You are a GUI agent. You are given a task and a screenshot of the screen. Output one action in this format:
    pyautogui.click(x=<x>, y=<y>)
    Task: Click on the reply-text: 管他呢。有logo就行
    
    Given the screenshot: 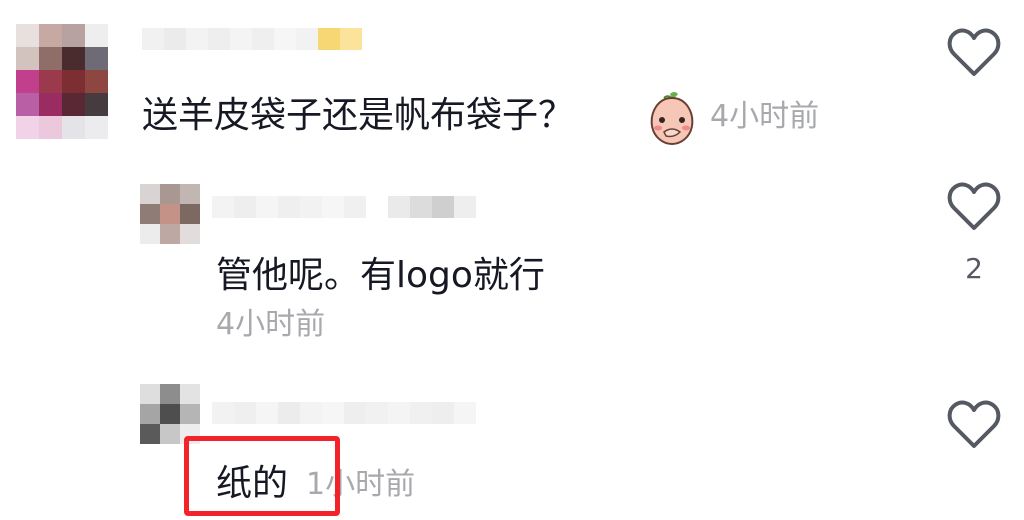 What is the action you would take?
    pyautogui.click(x=380, y=275)
    